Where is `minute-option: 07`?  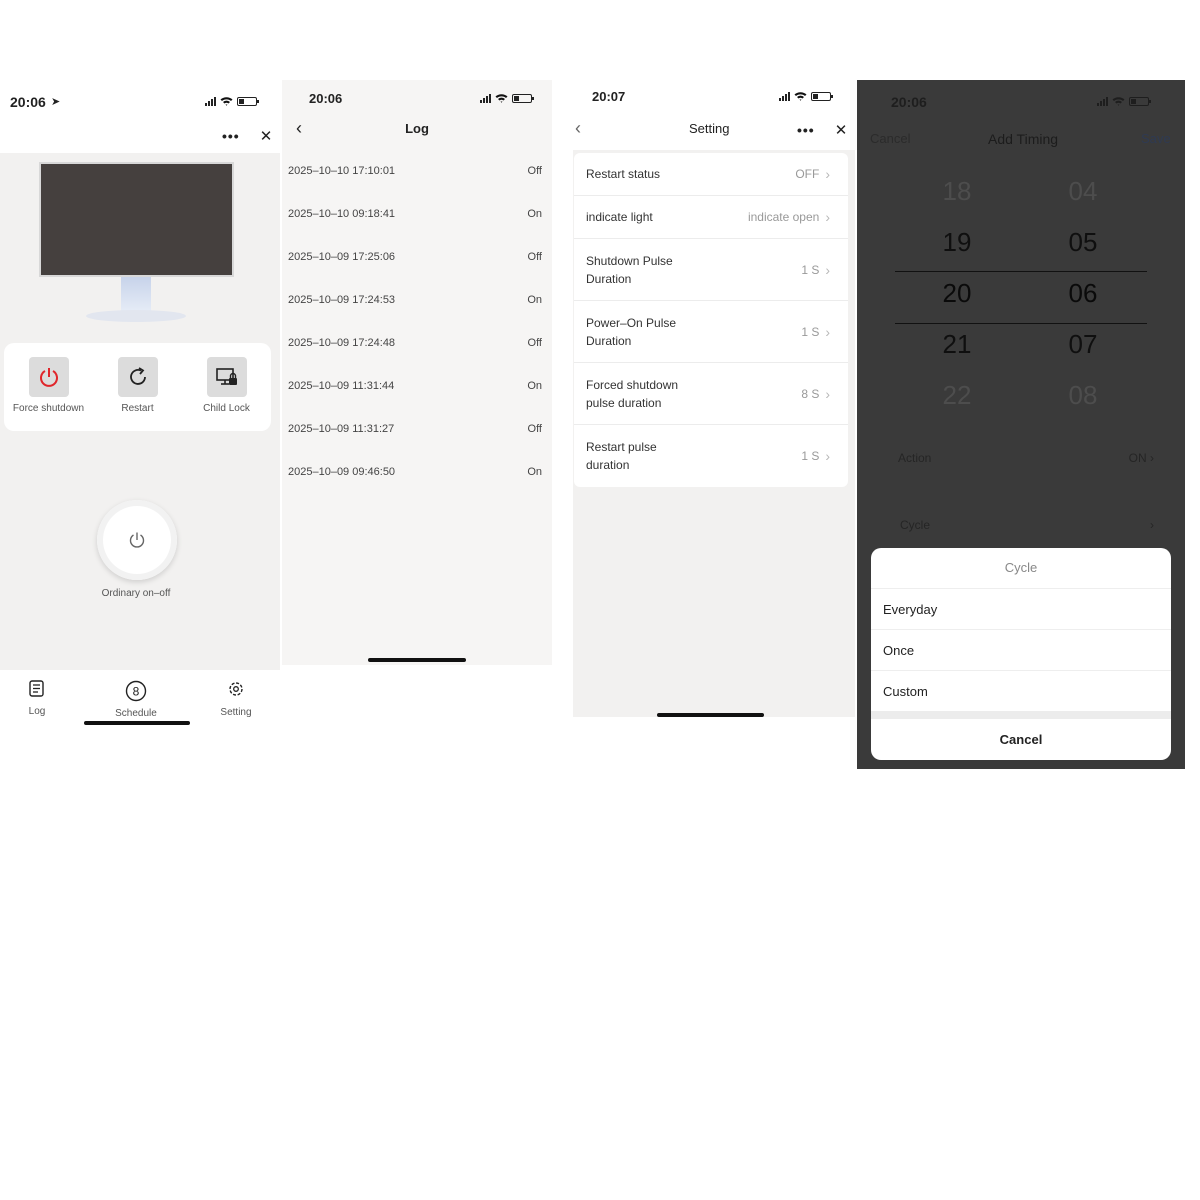 minute-option: 07 is located at coordinates (1083, 344).